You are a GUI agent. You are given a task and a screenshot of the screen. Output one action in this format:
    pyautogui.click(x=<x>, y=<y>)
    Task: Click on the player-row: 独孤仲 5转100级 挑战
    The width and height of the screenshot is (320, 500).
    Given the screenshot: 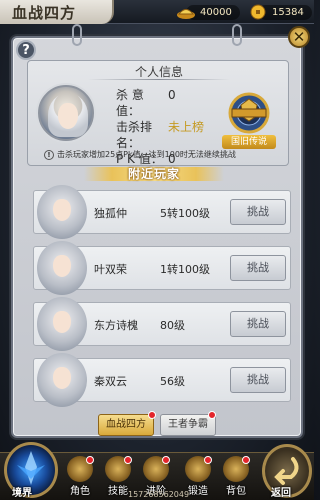 What is the action you would take?
    pyautogui.click(x=162, y=212)
    